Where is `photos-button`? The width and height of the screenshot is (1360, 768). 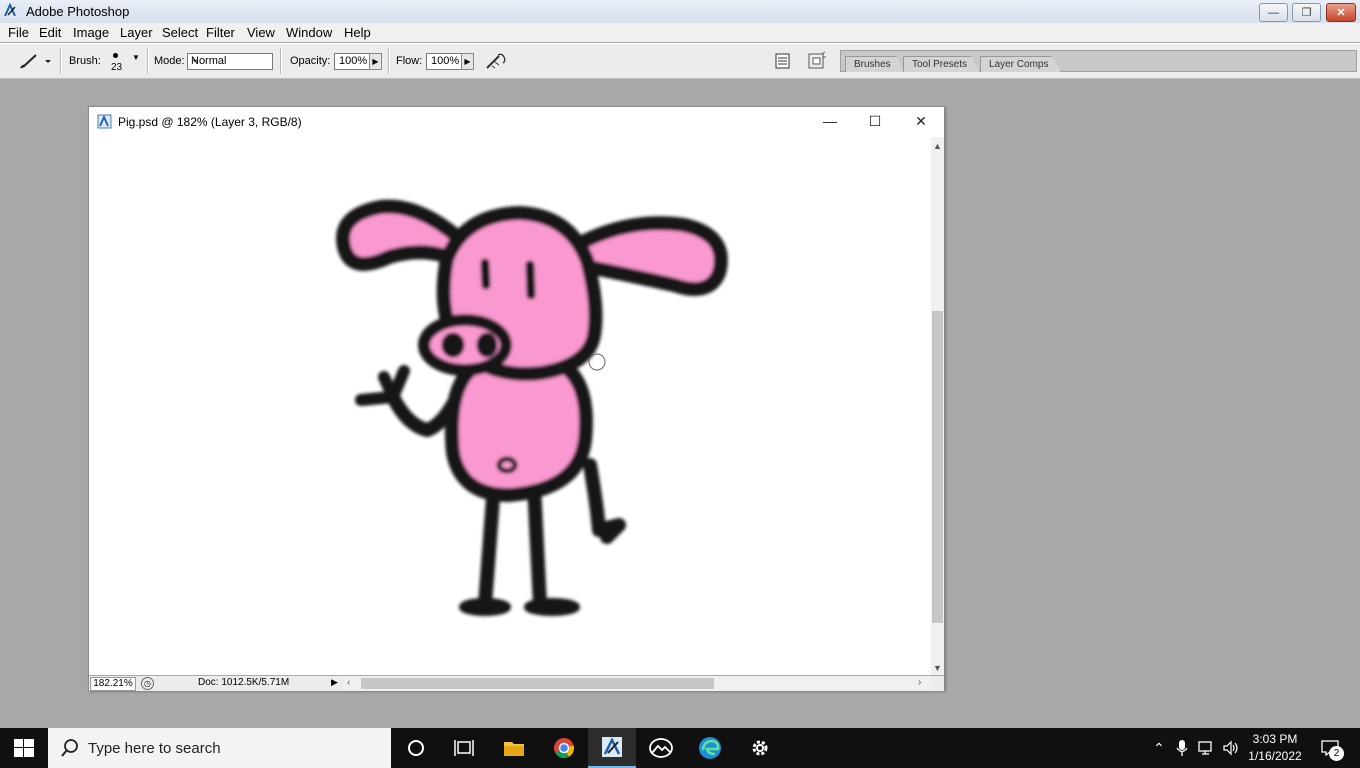
photos-button is located at coordinates (661, 748).